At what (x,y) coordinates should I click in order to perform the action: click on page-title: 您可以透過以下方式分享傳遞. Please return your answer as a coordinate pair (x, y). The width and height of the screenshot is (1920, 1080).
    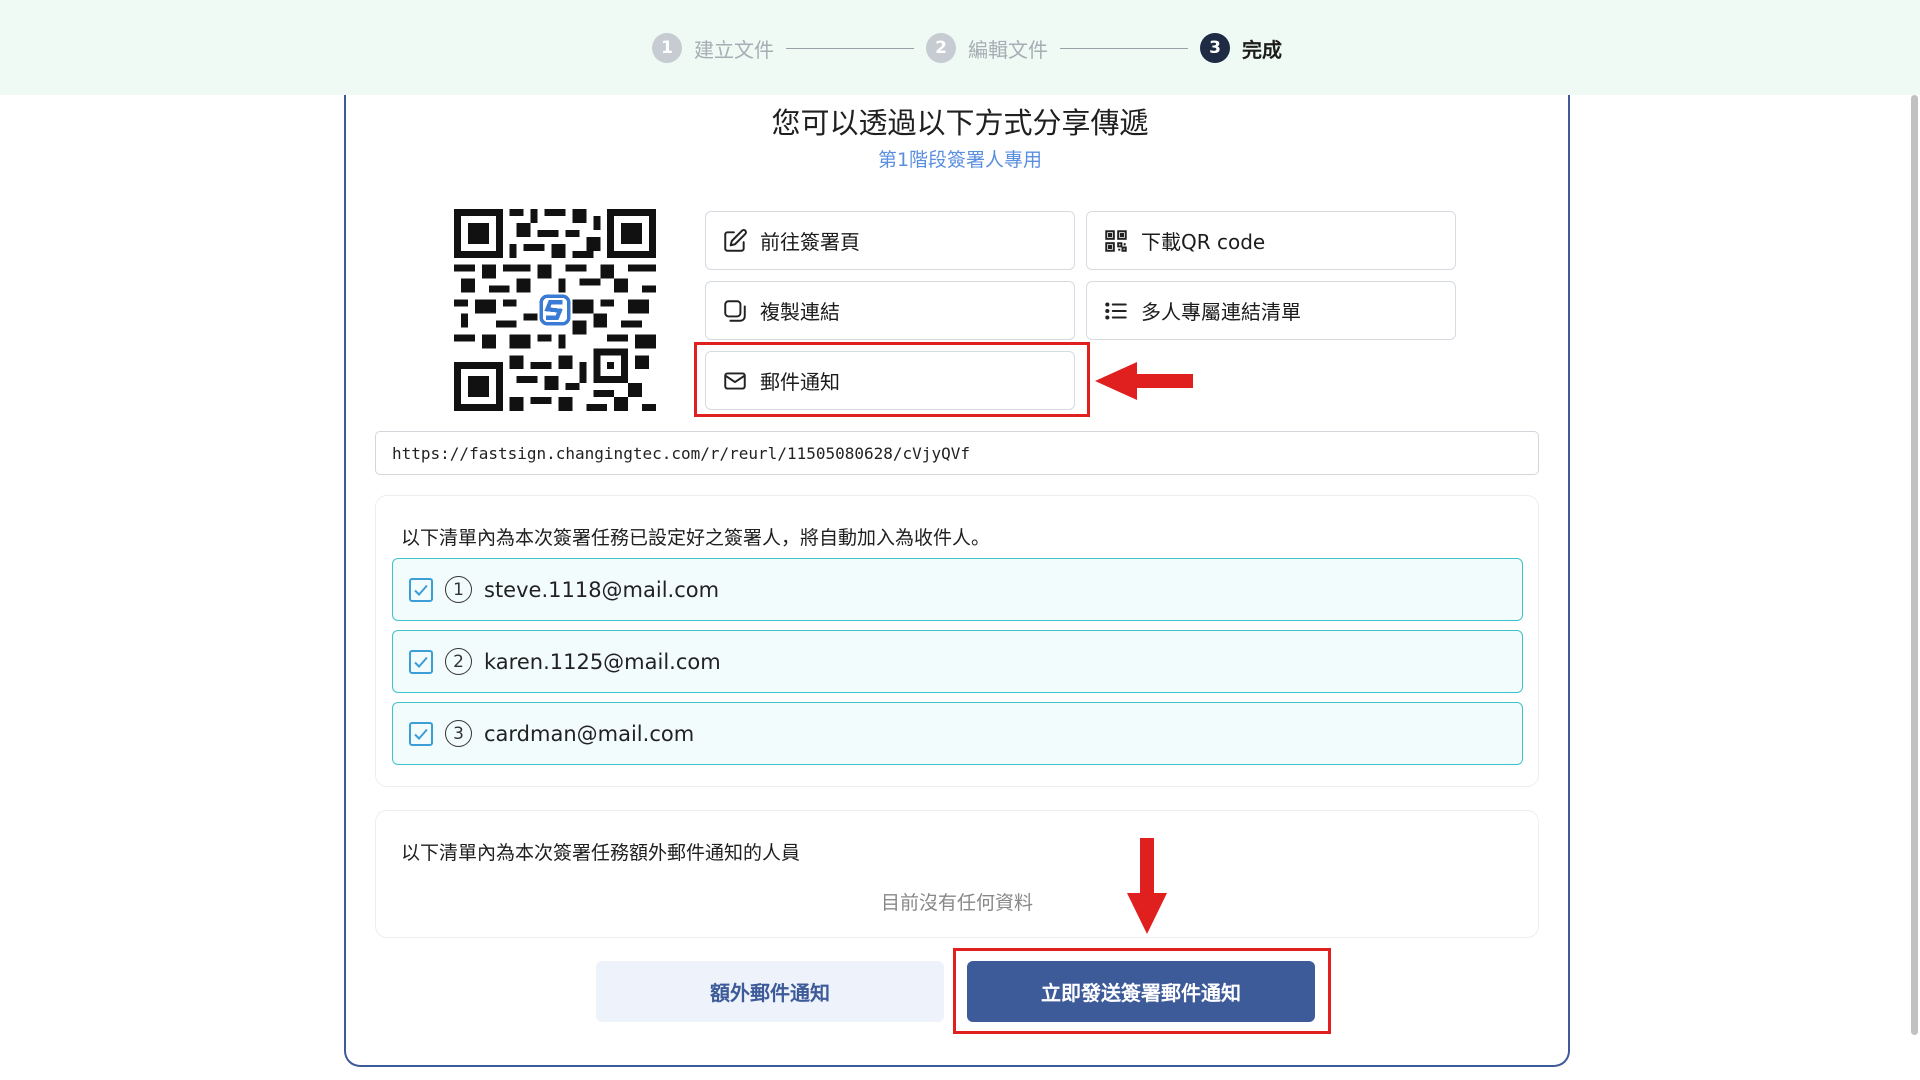
    Looking at the image, I should click on (960, 123).